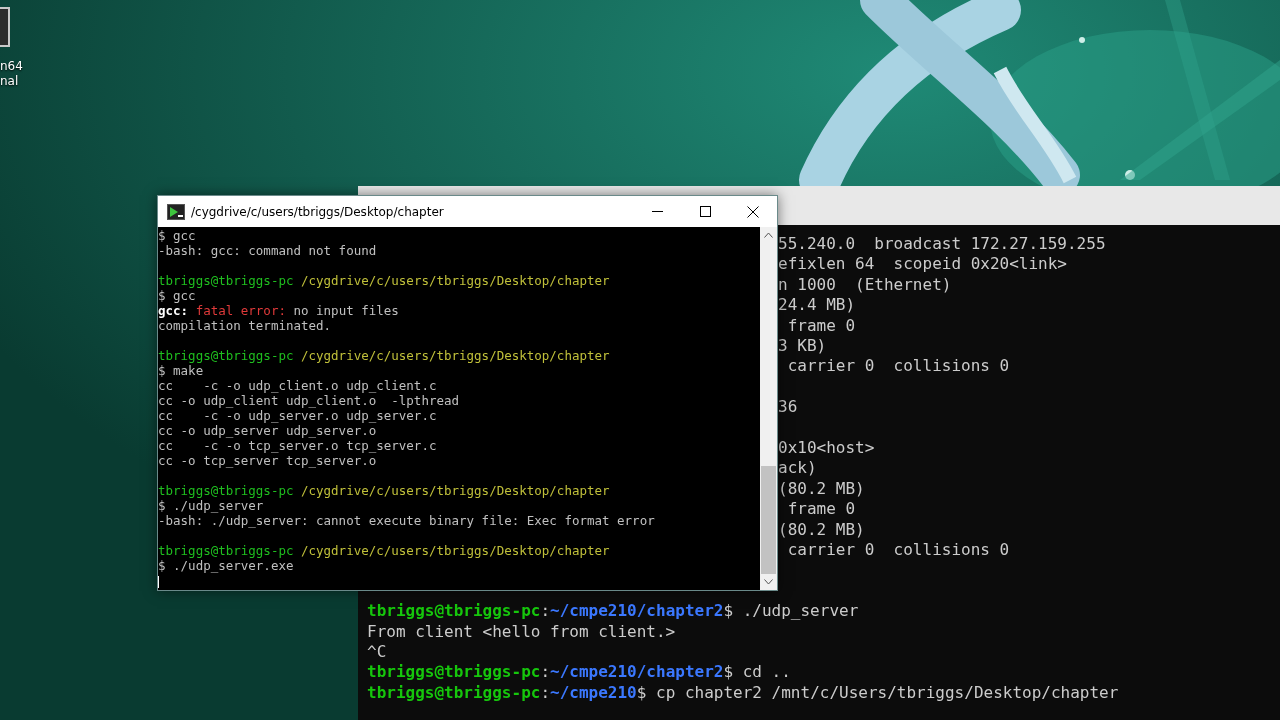 Image resolution: width=1280 pixels, height=720 pixels. What do you see at coordinates (705, 211) in the screenshot?
I see `maximize-icon` at bounding box center [705, 211].